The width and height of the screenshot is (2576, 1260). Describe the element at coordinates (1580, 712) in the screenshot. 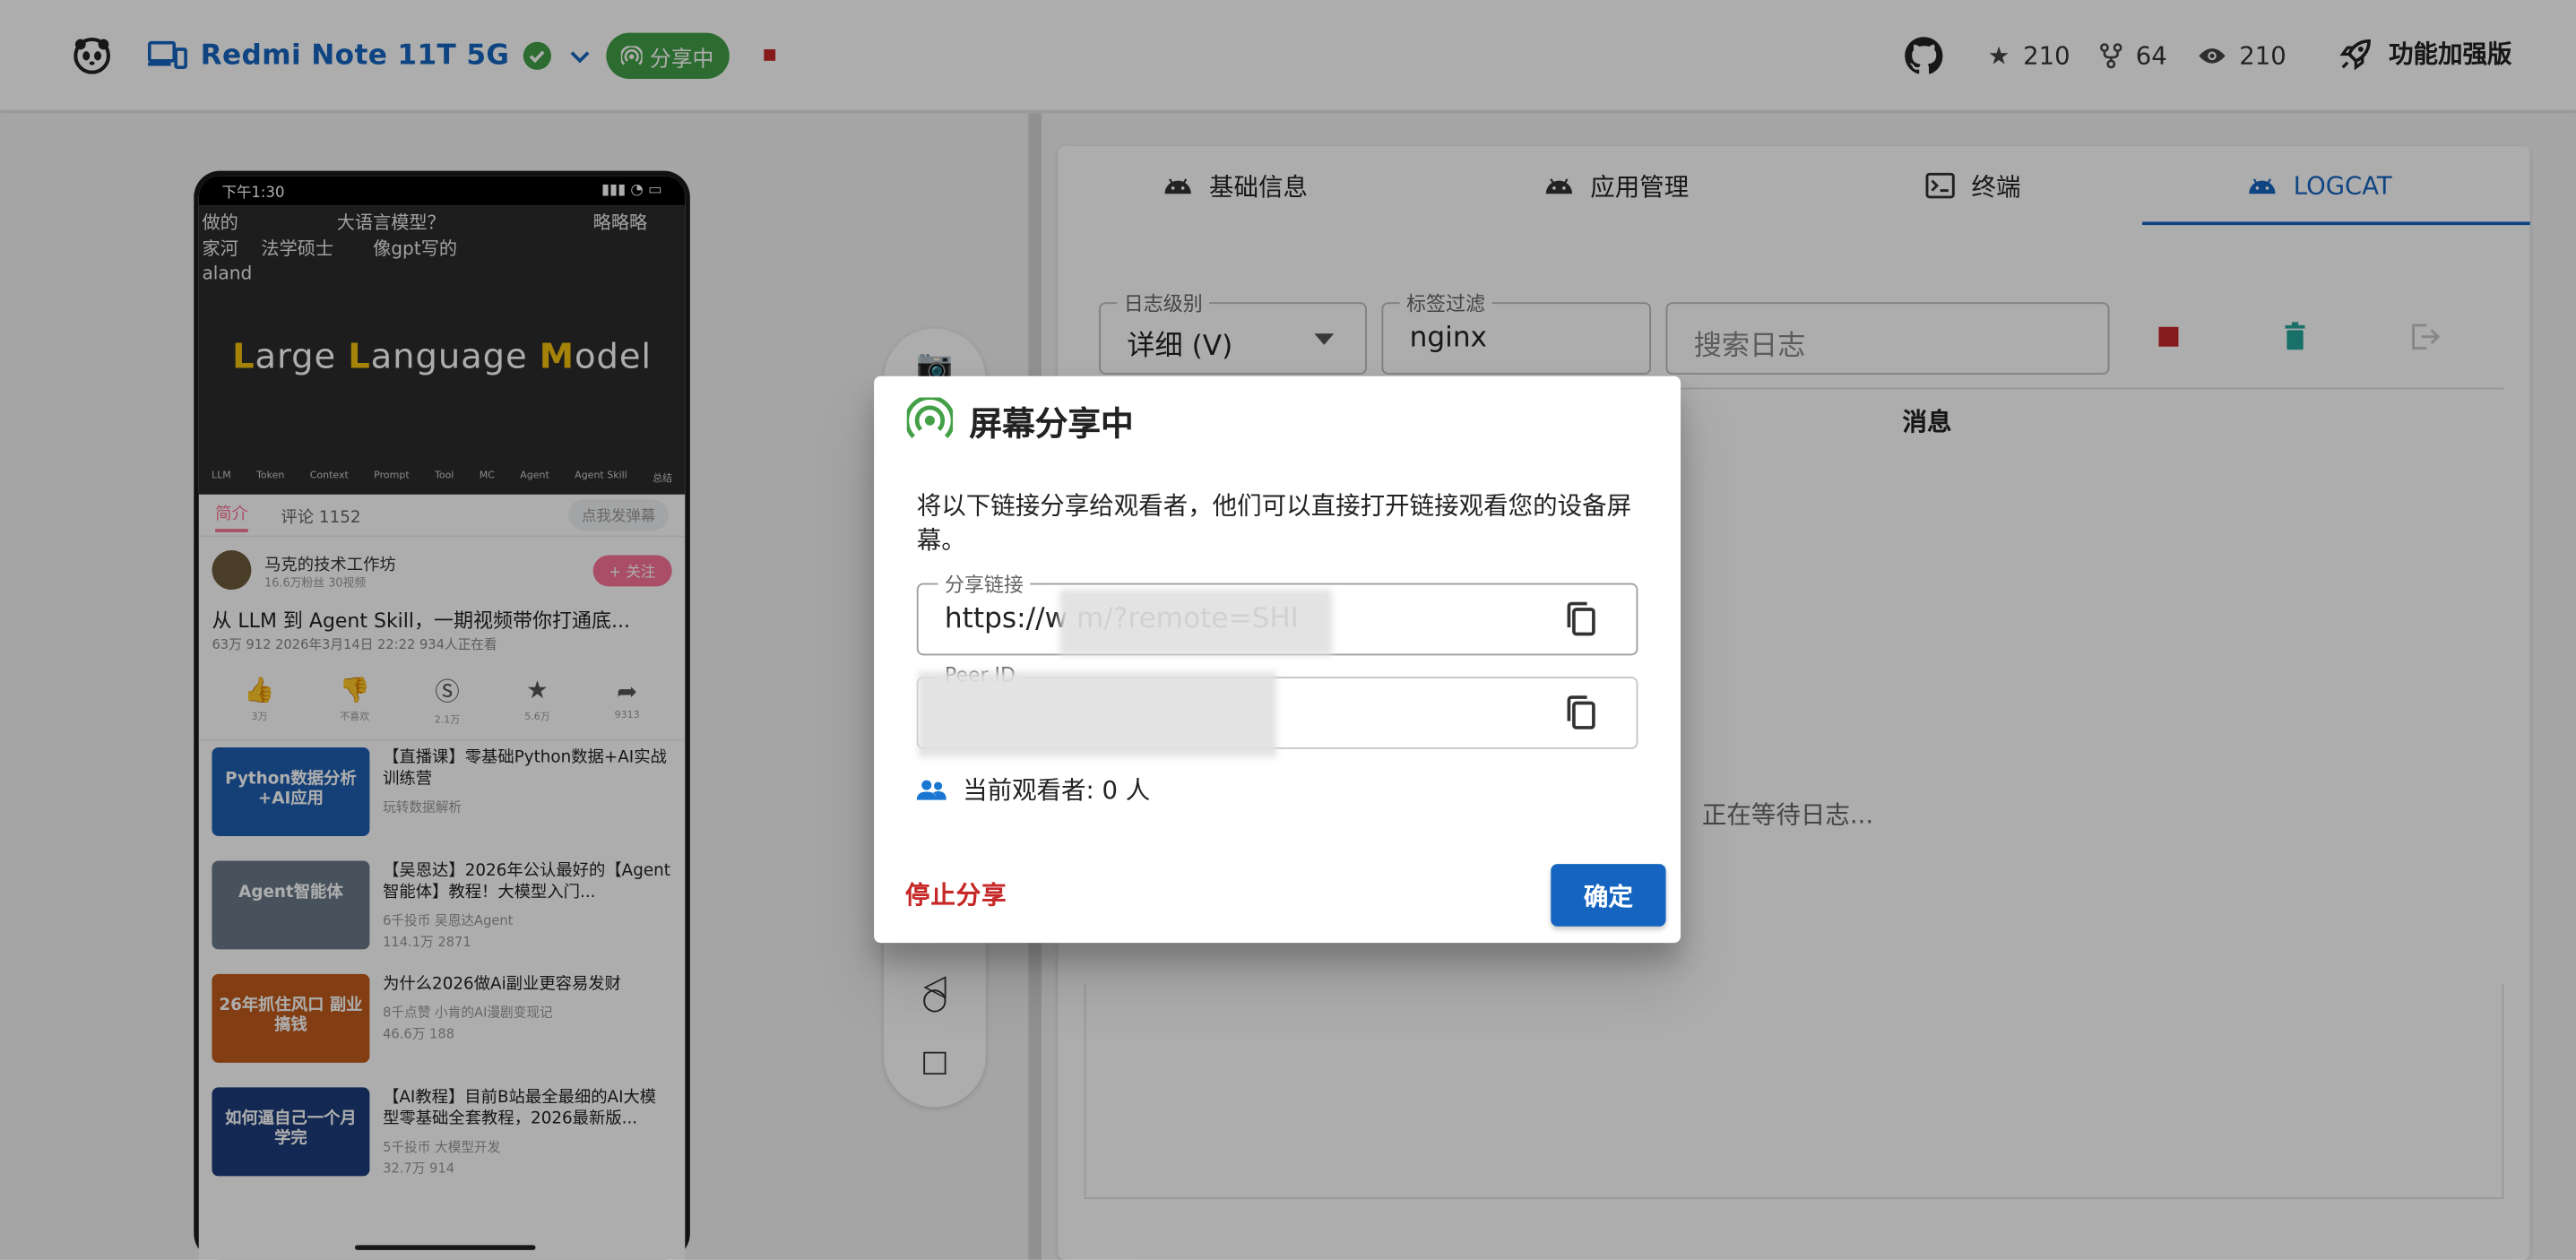

I see `copy-peer-id-icon` at that location.